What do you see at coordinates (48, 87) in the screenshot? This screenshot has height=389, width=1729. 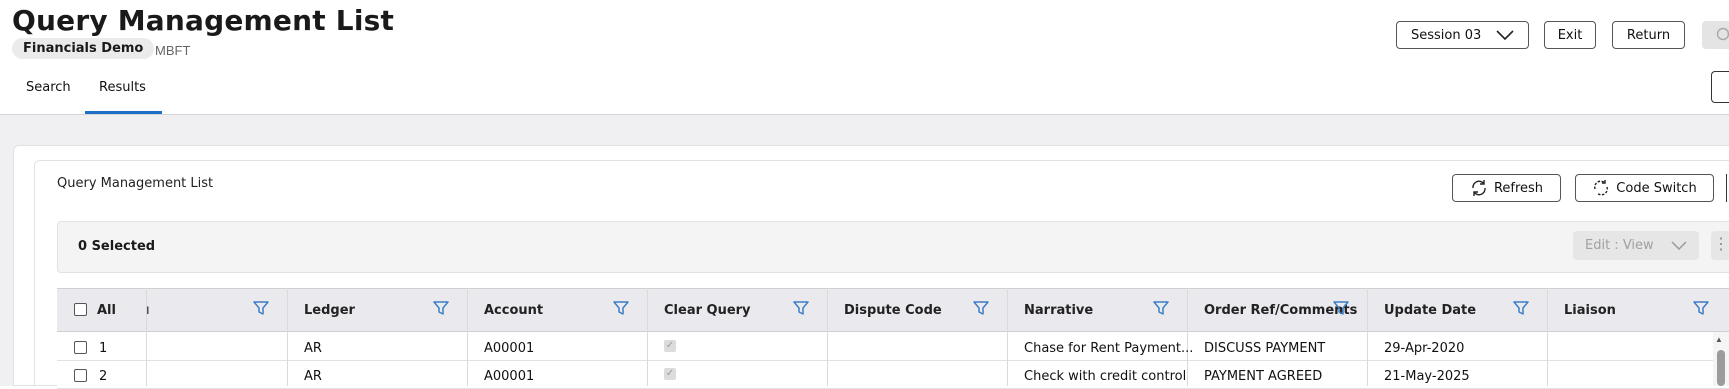 I see `tab-search: Search` at bounding box center [48, 87].